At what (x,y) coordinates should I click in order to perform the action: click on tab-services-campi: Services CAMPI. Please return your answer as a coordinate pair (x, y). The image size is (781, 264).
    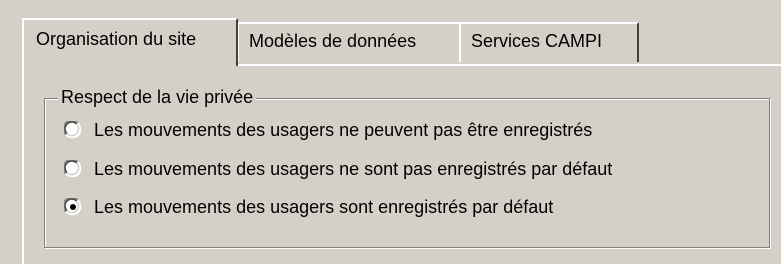
    Looking at the image, I should click on (549, 42).